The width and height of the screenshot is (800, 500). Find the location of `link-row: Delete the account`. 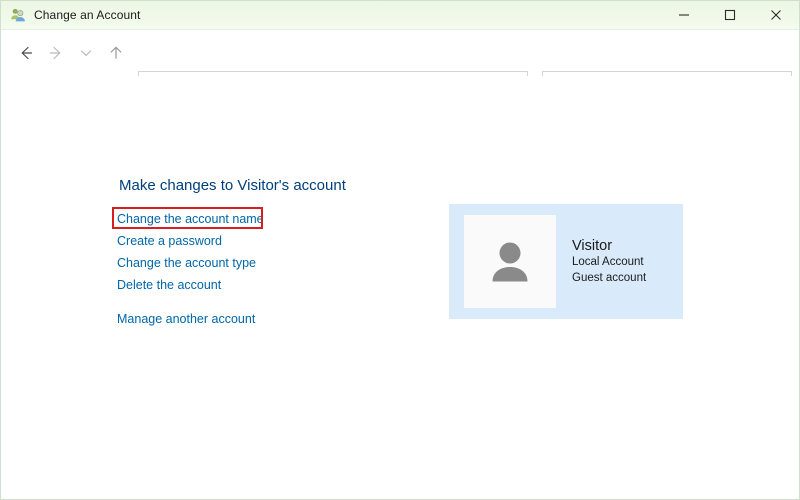

link-row: Delete the account is located at coordinates (190, 285).